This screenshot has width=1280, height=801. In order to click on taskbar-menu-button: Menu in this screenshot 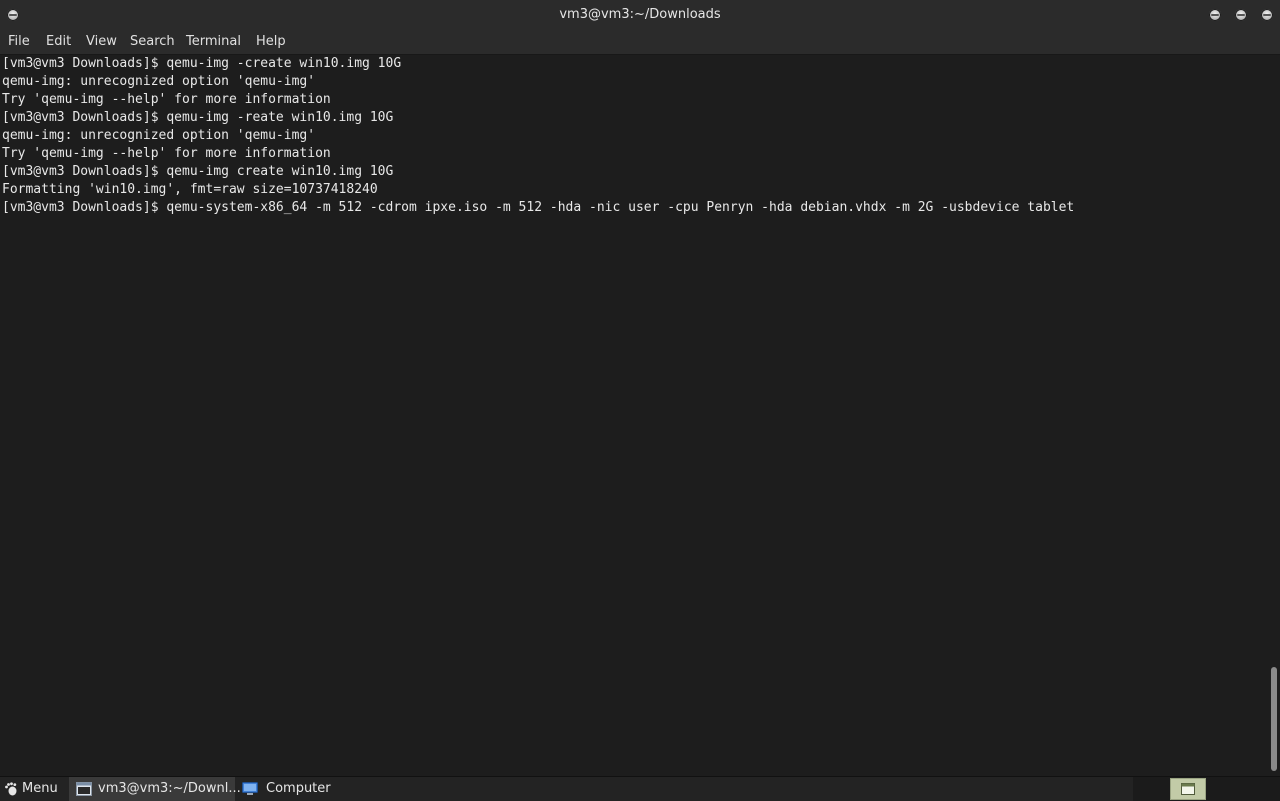, I will do `click(32, 789)`.